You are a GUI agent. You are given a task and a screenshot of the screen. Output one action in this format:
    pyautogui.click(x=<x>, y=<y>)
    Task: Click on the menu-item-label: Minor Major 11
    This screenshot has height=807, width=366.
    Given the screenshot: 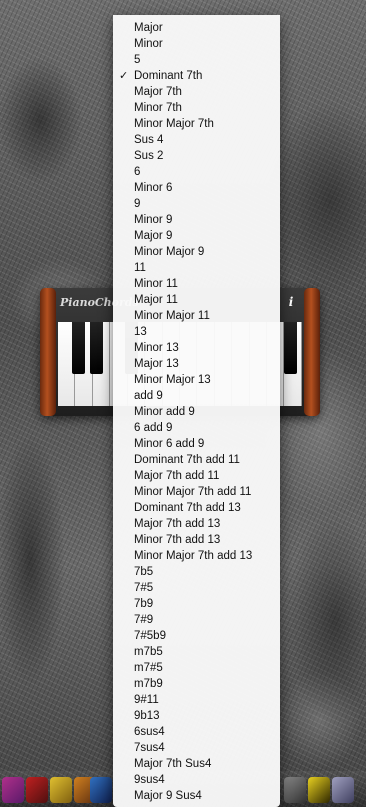 What is the action you would take?
    pyautogui.click(x=172, y=316)
    